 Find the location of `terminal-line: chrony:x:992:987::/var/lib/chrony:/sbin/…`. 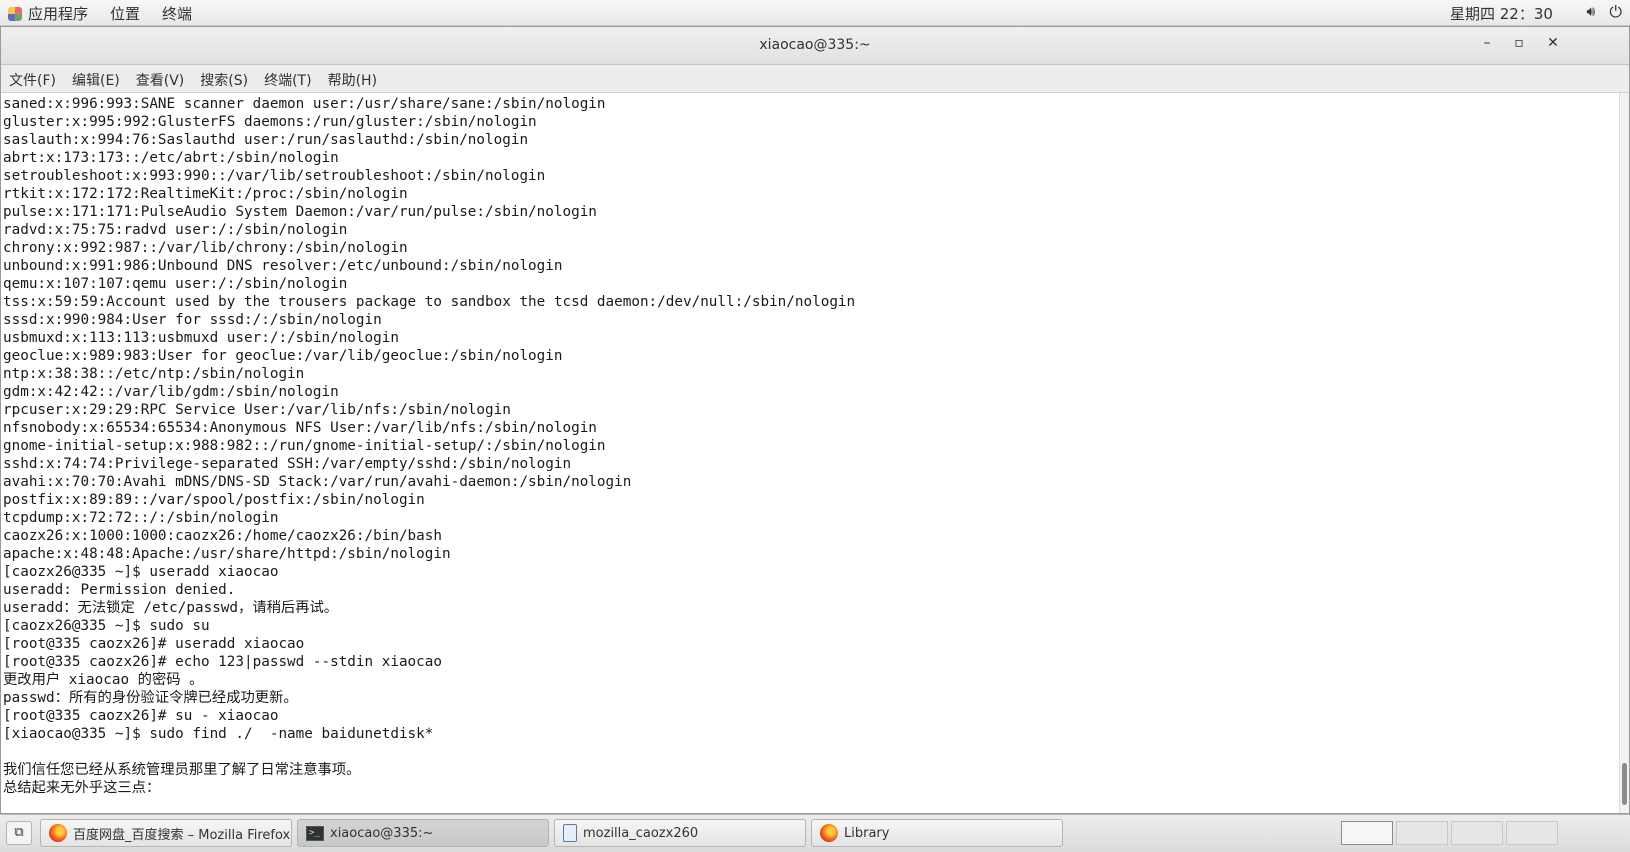

terminal-line: chrony:x:992:987::/var/lib/chrony:/sbin/… is located at coordinates (205, 248).